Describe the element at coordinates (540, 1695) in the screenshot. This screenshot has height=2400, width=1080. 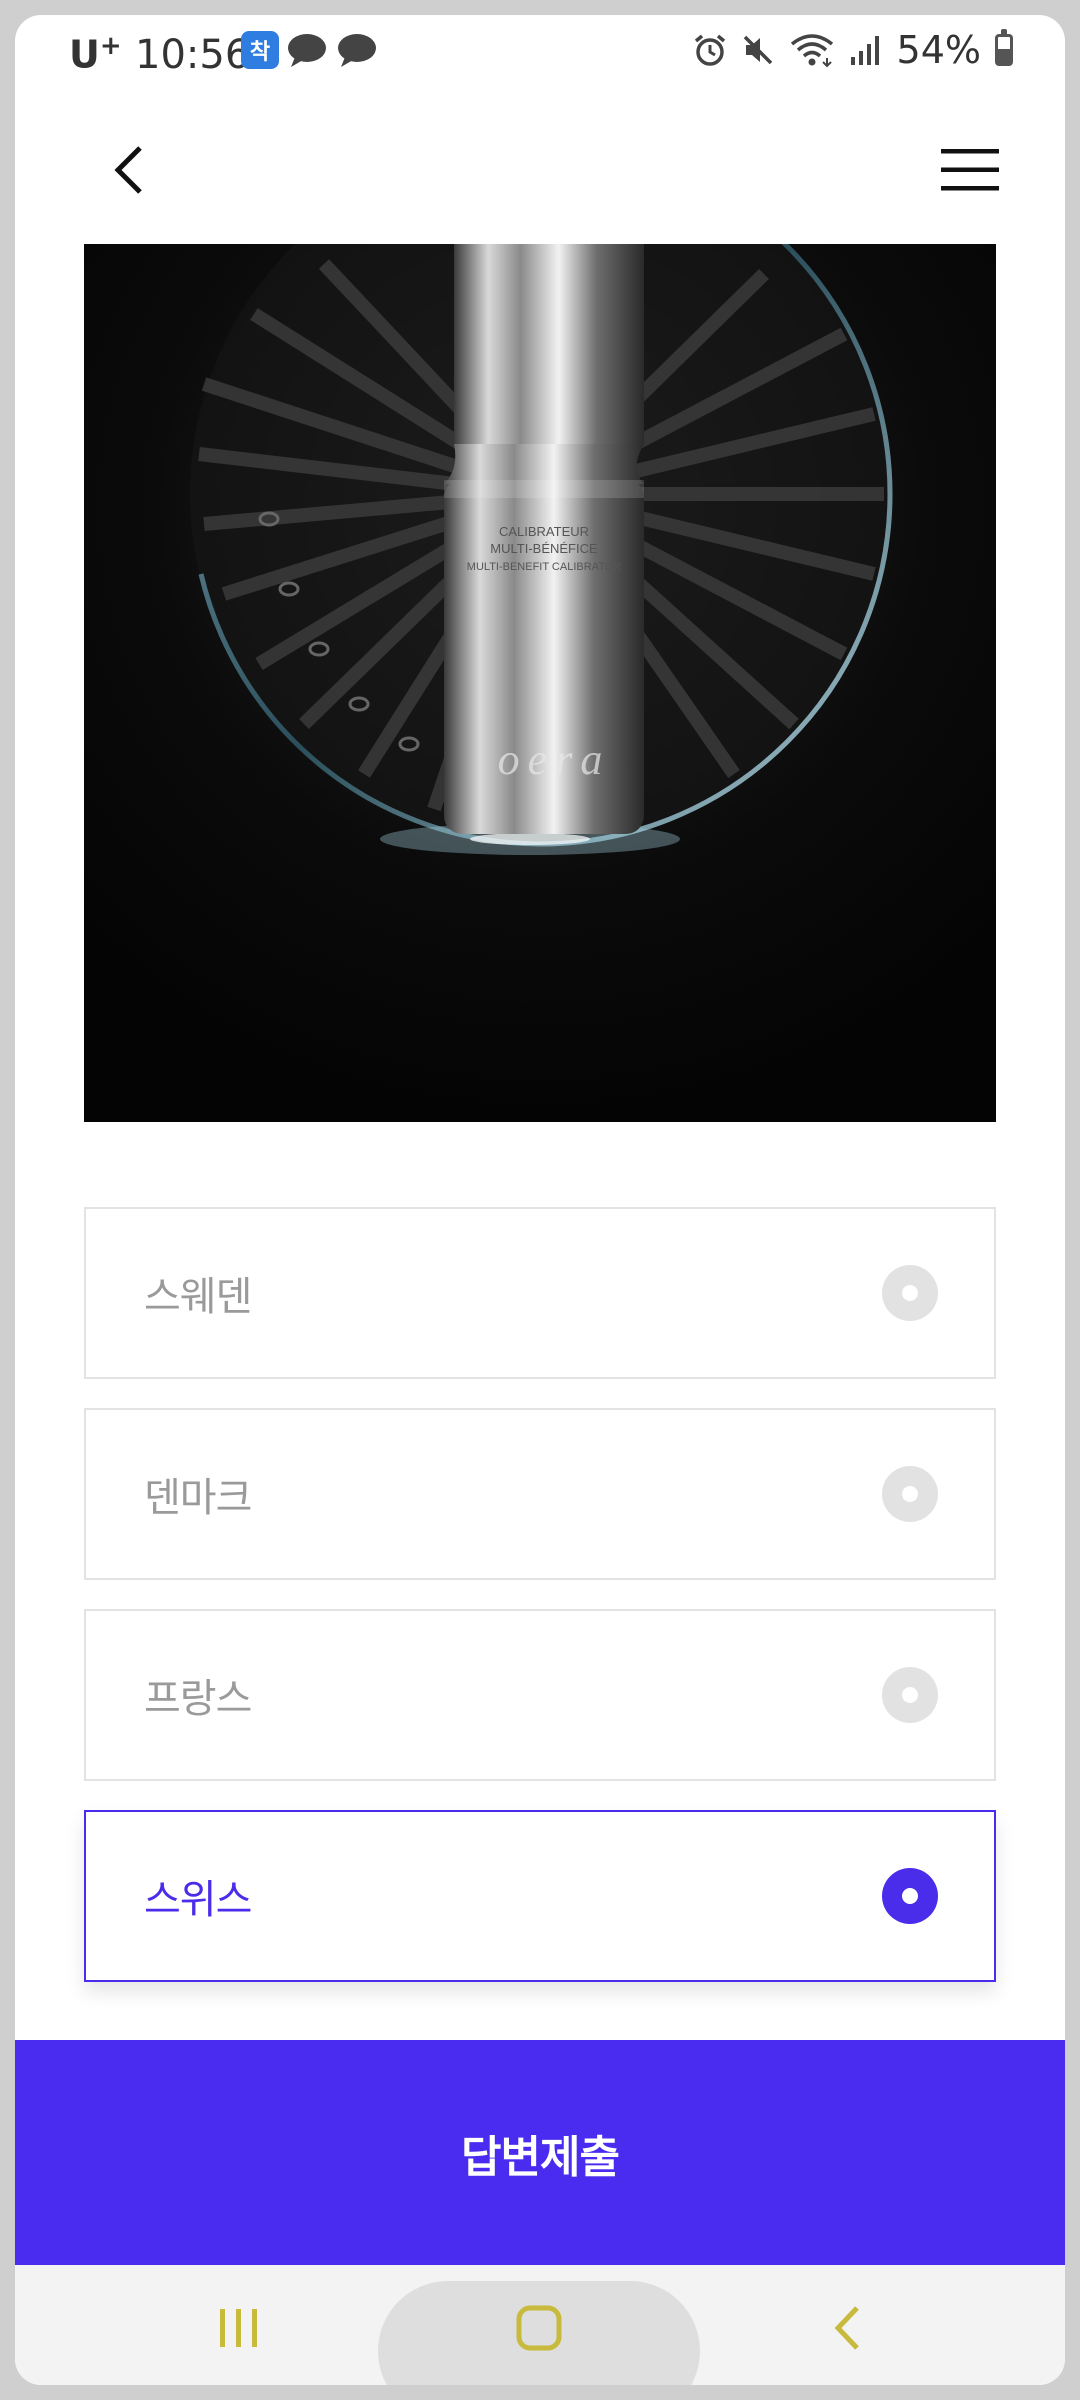
I see `answer-option: 프랑스` at that location.